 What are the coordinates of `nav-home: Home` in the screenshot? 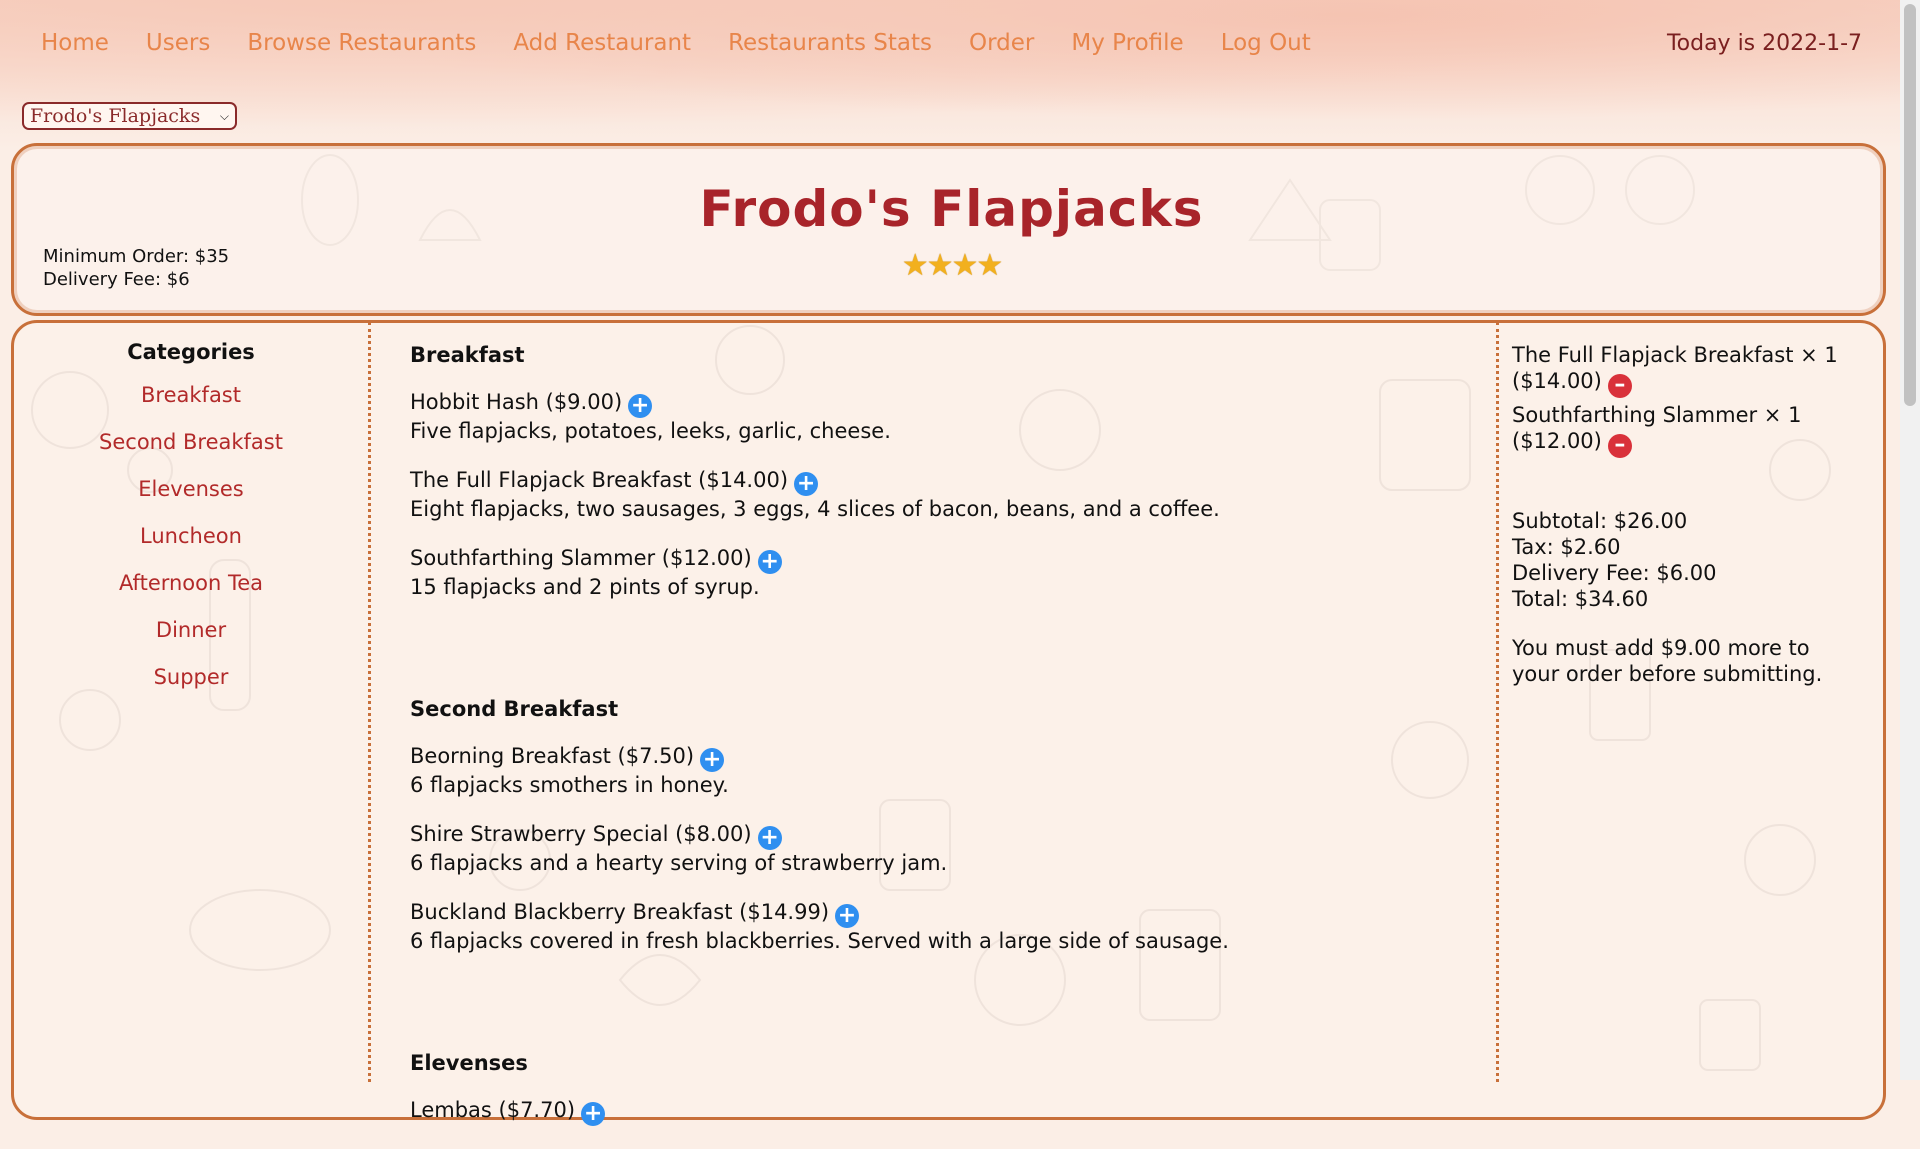 It's located at (75, 43).